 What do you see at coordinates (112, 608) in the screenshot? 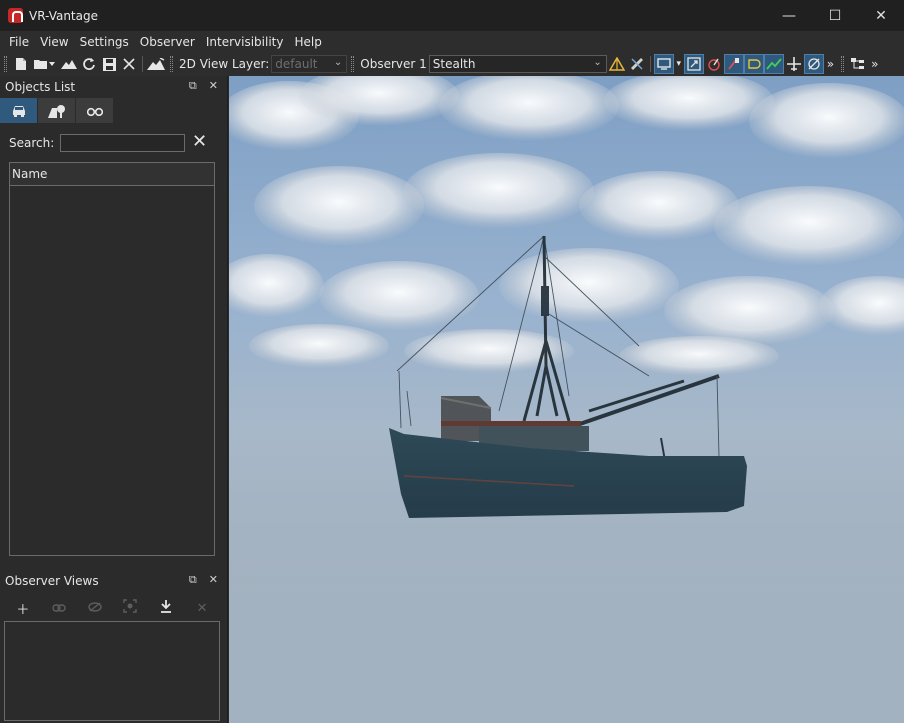
I see `observer-views-toolbar: ＋ ✕` at bounding box center [112, 608].